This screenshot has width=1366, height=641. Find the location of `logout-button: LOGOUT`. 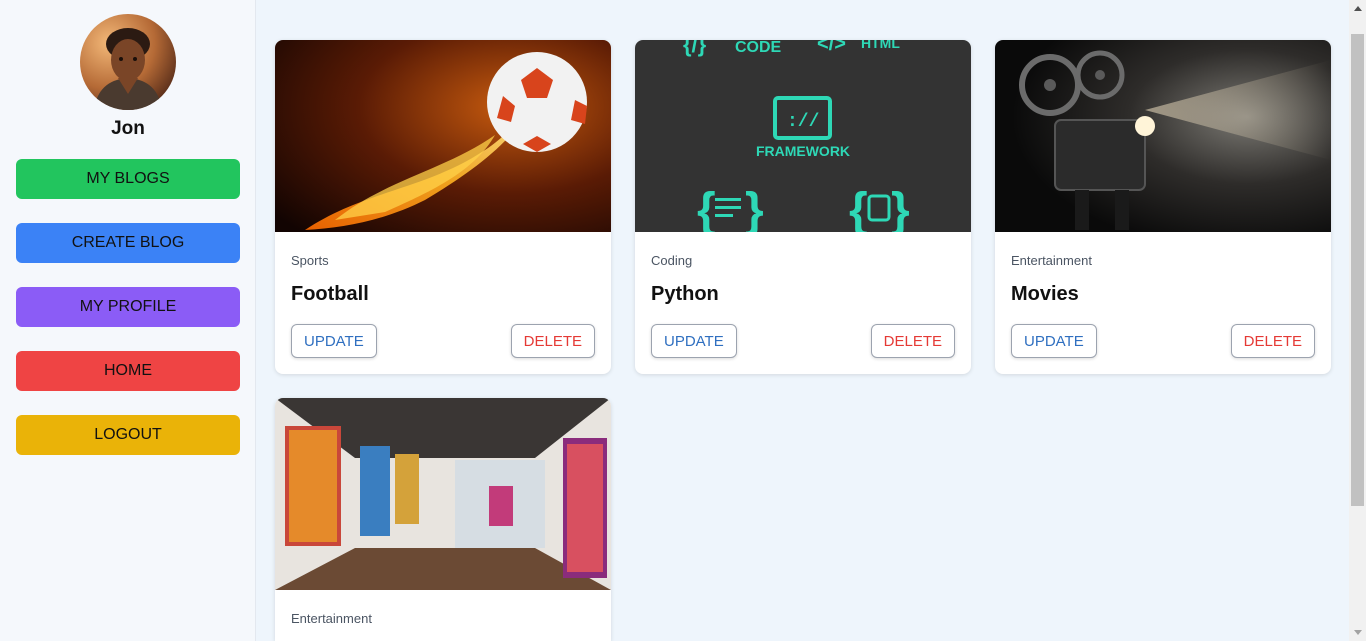

logout-button: LOGOUT is located at coordinates (128, 435).